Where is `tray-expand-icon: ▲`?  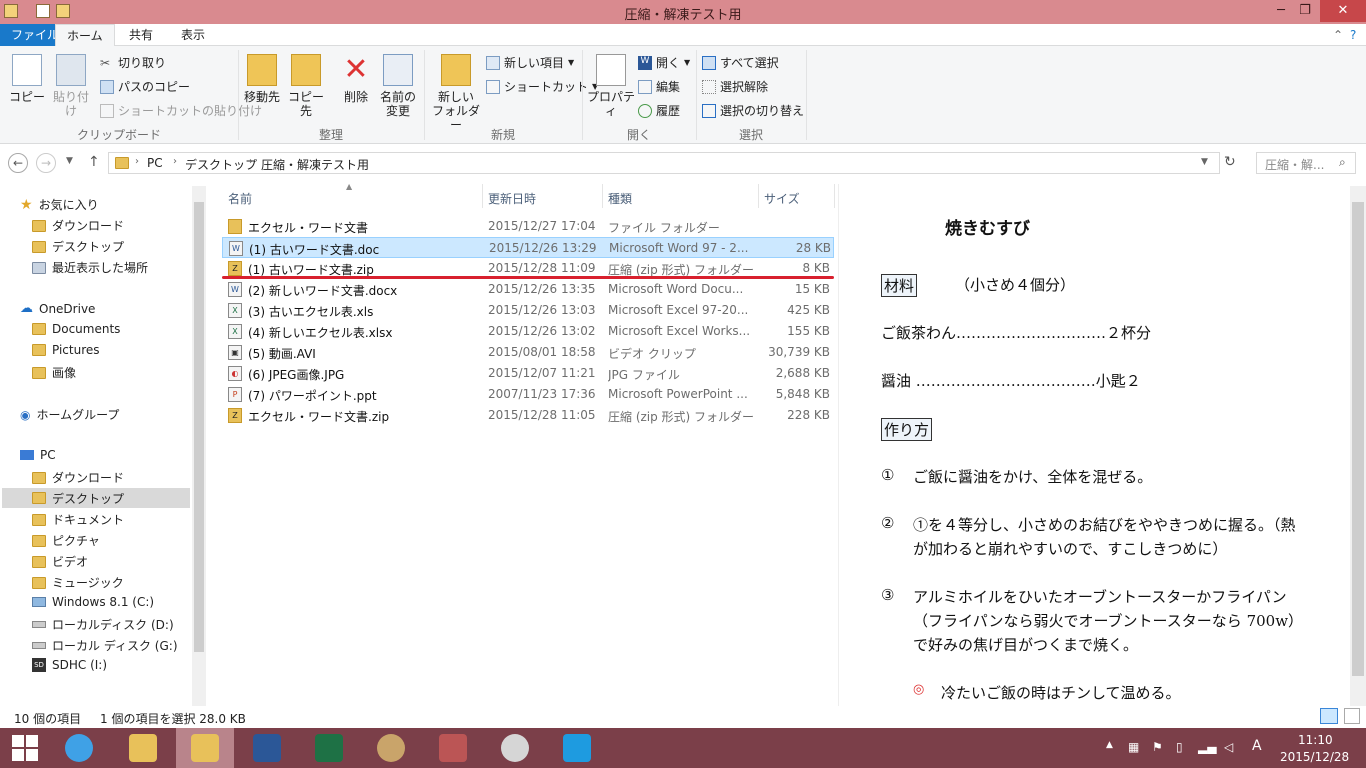 tray-expand-icon: ▲ is located at coordinates (1109, 745).